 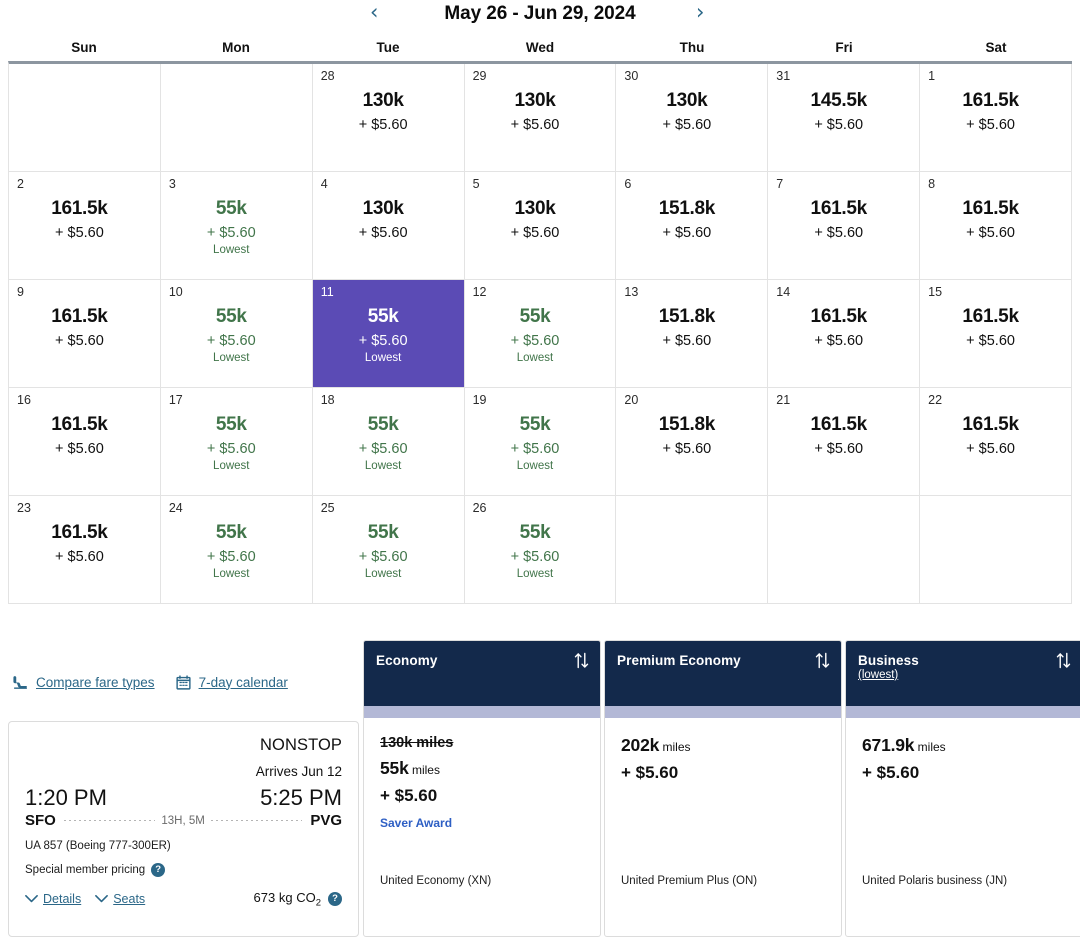 I want to click on calendar-day-cell: 15 161.5k + $5.60, so click(x=996, y=334).